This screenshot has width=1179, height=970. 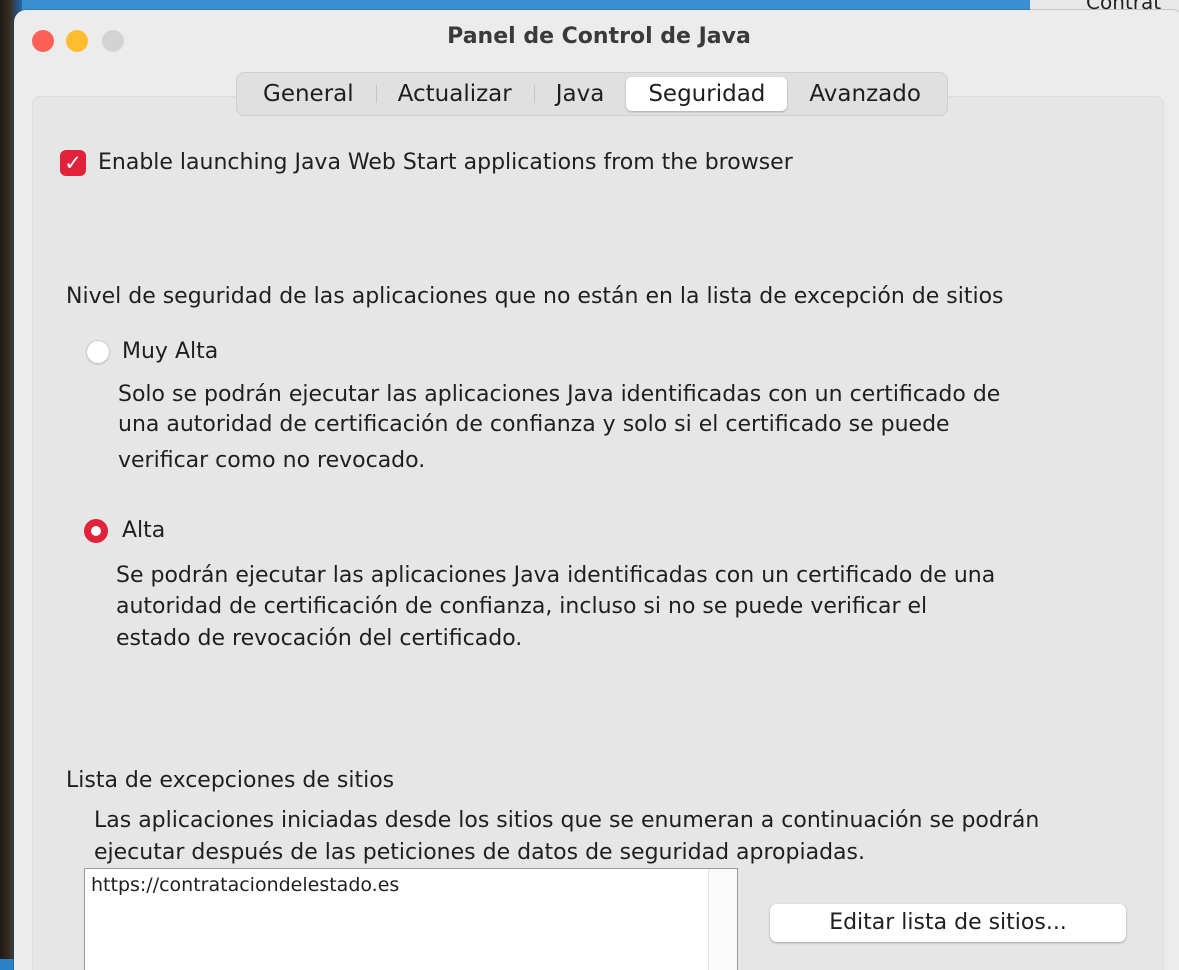 What do you see at coordinates (580, 94) in the screenshot?
I see `tab-java: Java` at bounding box center [580, 94].